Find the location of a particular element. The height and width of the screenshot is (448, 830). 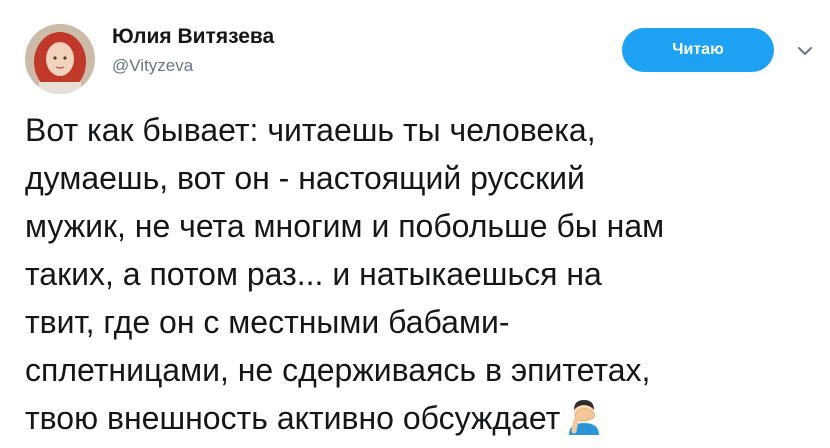

avatar is located at coordinates (60, 59).